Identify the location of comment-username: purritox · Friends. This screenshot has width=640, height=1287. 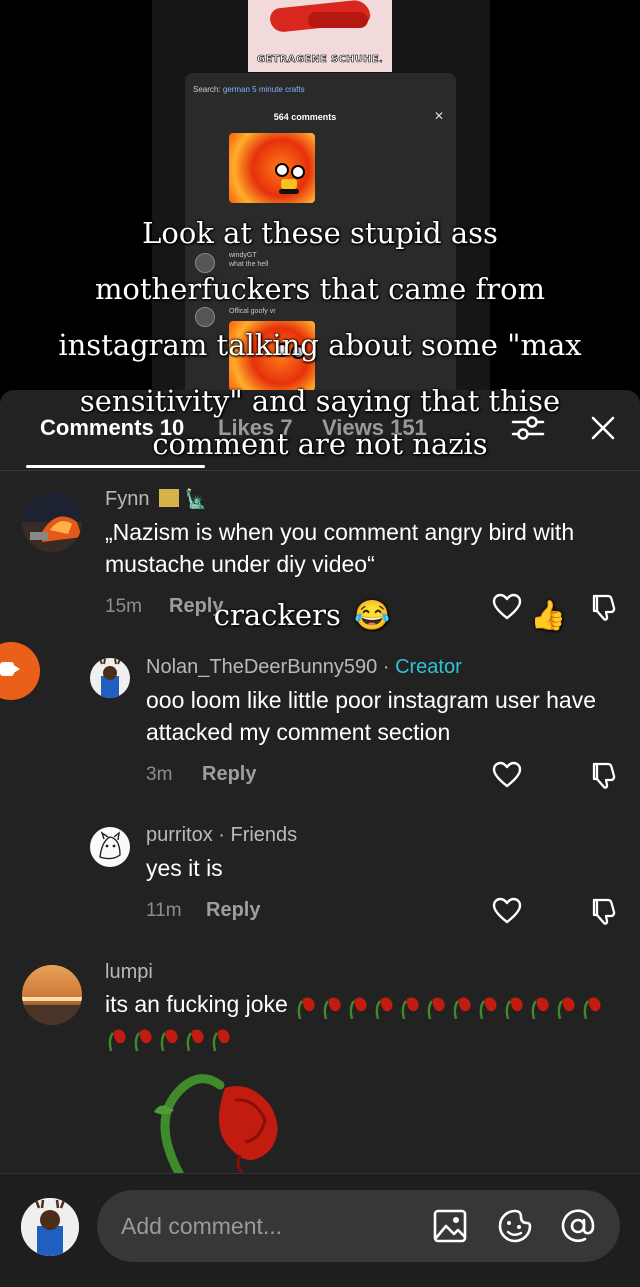
(221, 835).